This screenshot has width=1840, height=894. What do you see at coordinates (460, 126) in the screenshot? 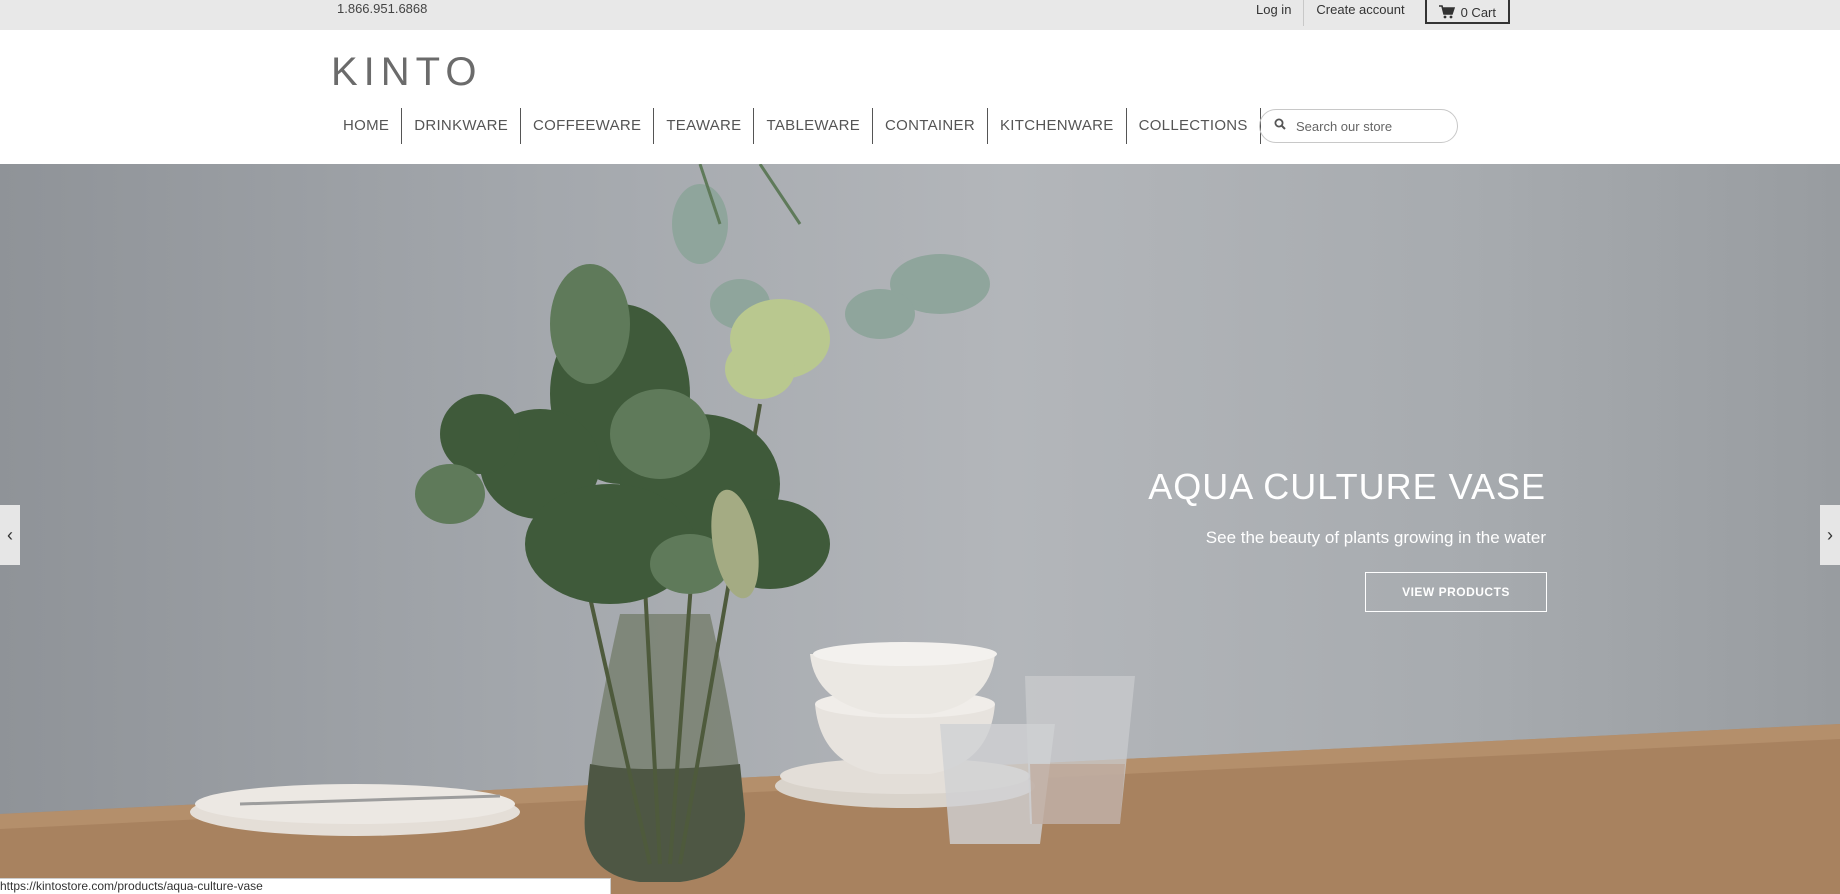
I see `nav-item-drinkware: DRINKWARE` at bounding box center [460, 126].